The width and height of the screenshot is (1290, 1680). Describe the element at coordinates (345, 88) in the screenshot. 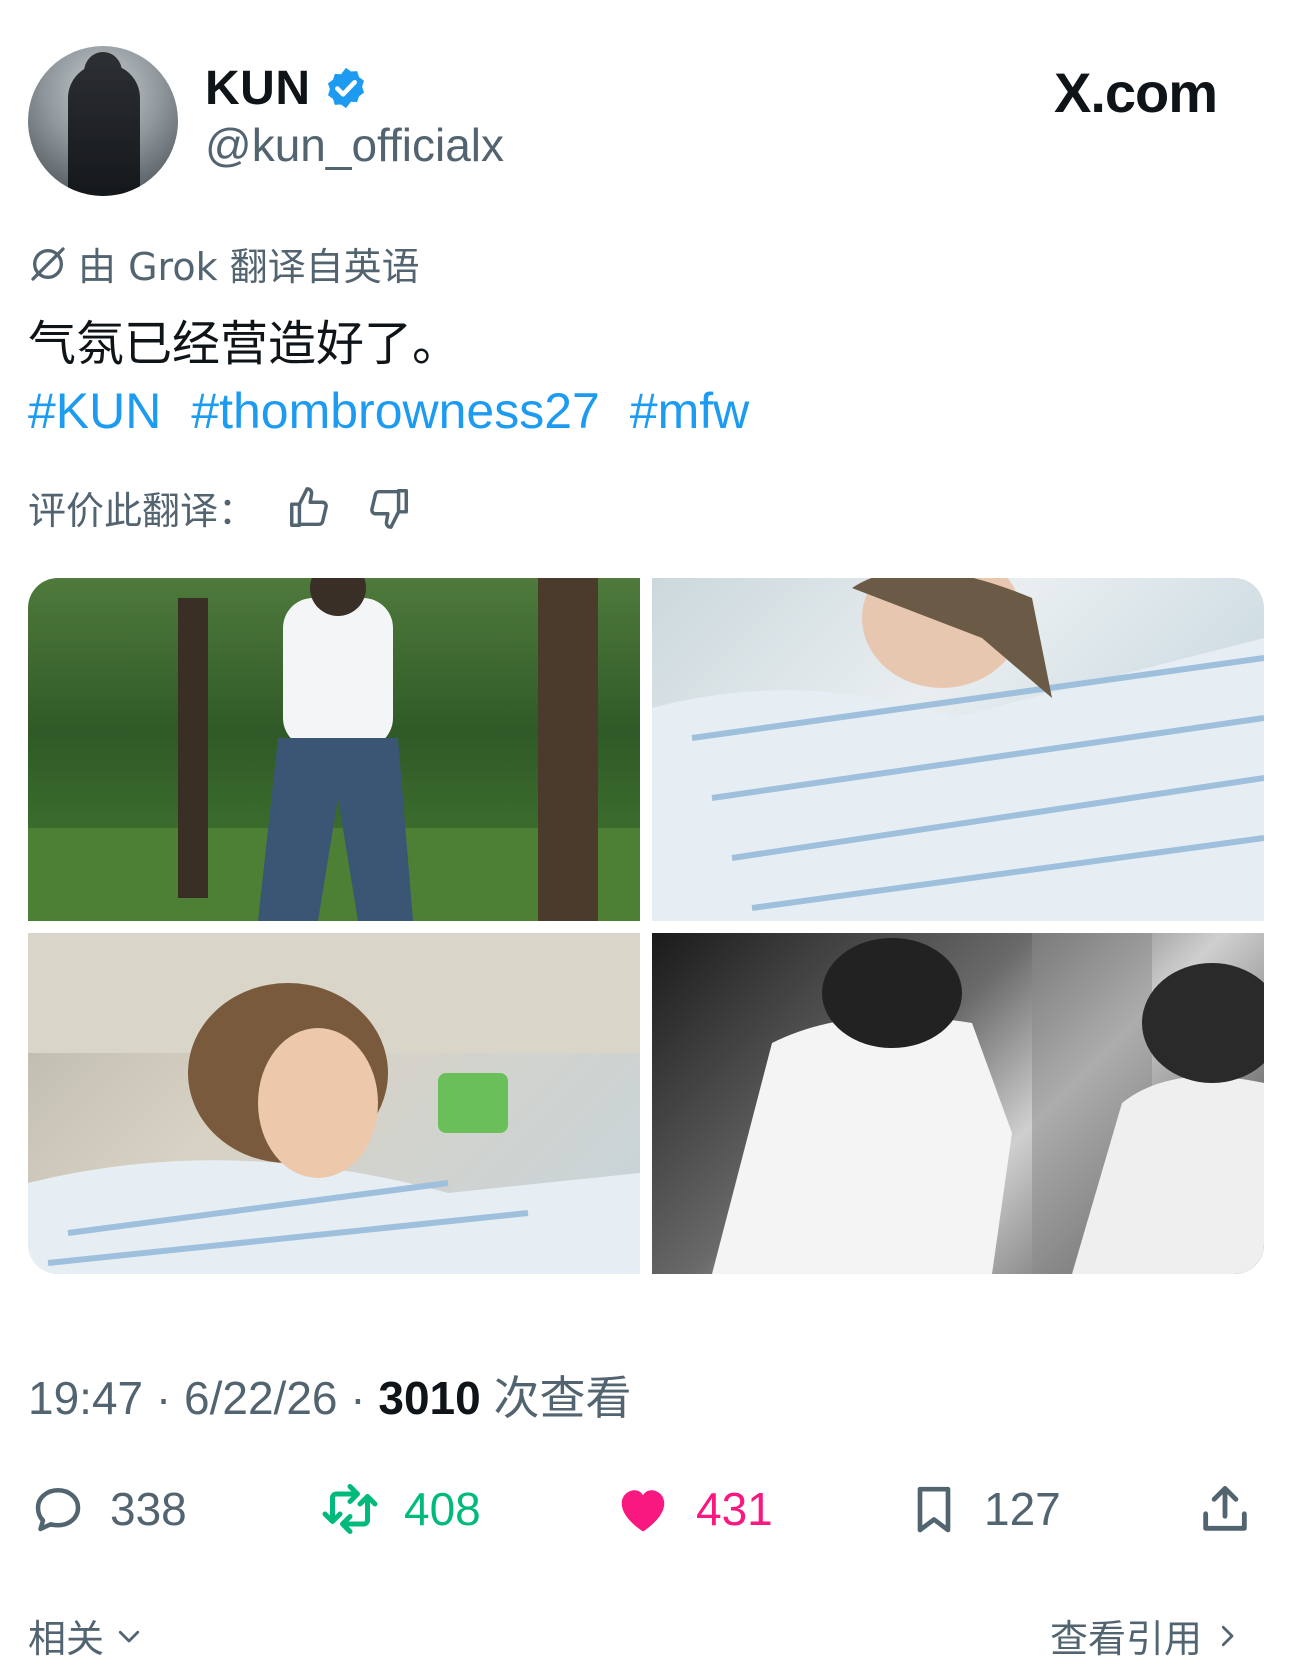

I see `verified-badge-icon` at that location.